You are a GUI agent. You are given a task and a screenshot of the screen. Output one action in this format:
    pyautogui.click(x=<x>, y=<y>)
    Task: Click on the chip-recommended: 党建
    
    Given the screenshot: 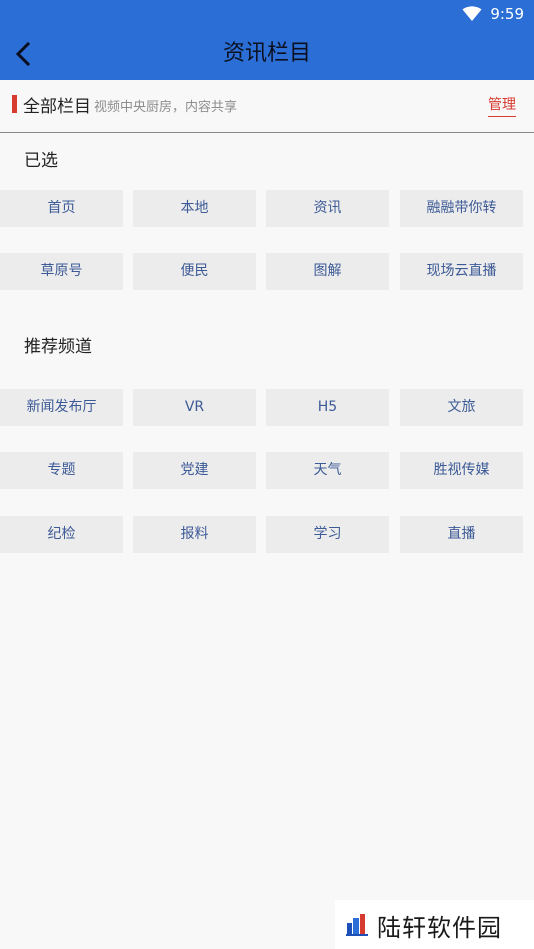 What is the action you would take?
    pyautogui.click(x=194, y=470)
    